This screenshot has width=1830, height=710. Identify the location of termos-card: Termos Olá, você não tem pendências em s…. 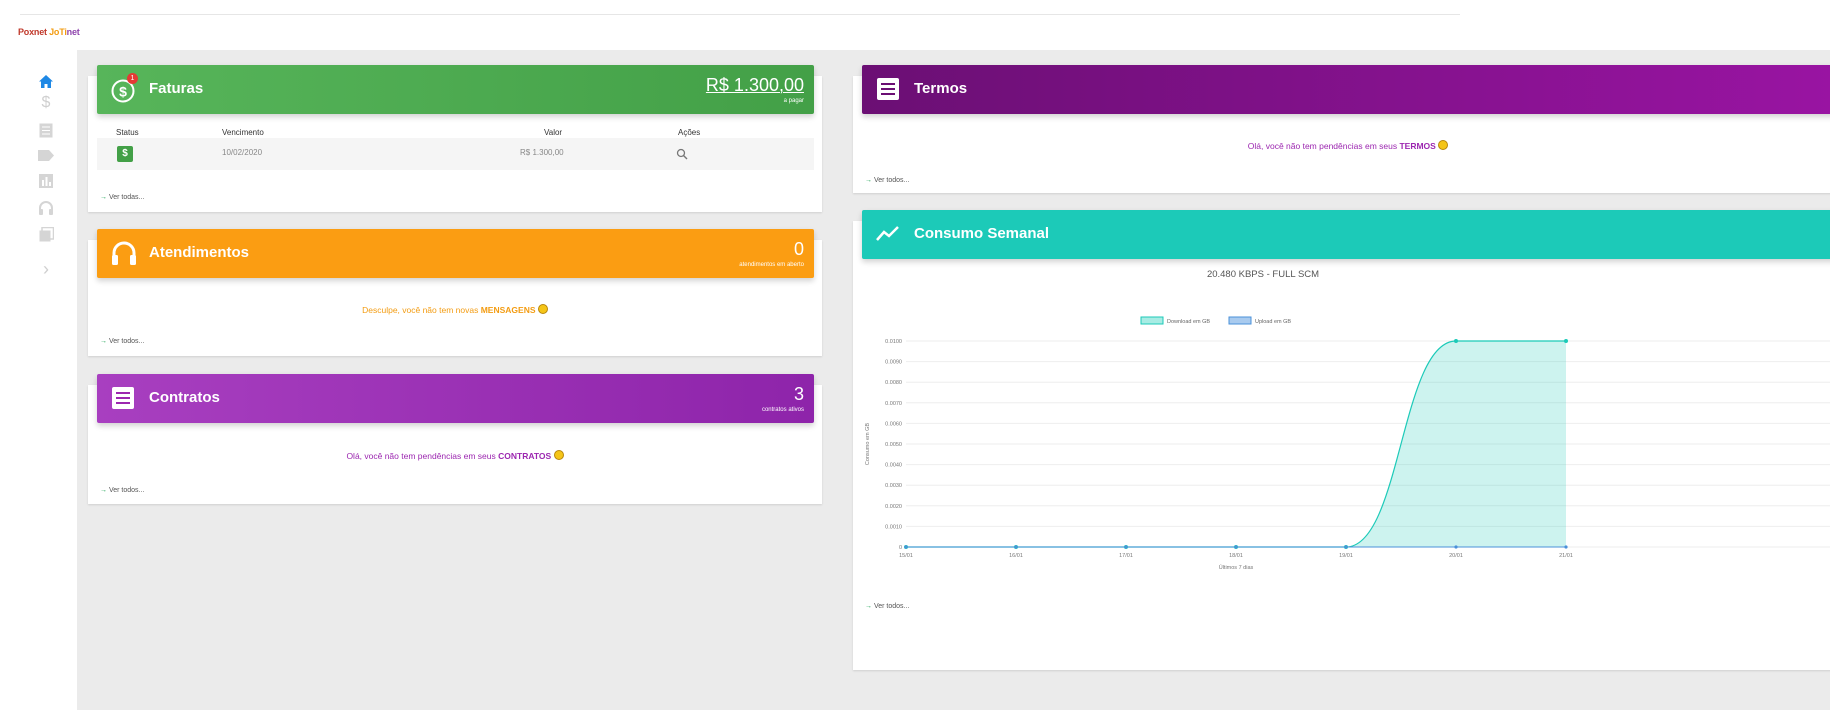
(1341, 129).